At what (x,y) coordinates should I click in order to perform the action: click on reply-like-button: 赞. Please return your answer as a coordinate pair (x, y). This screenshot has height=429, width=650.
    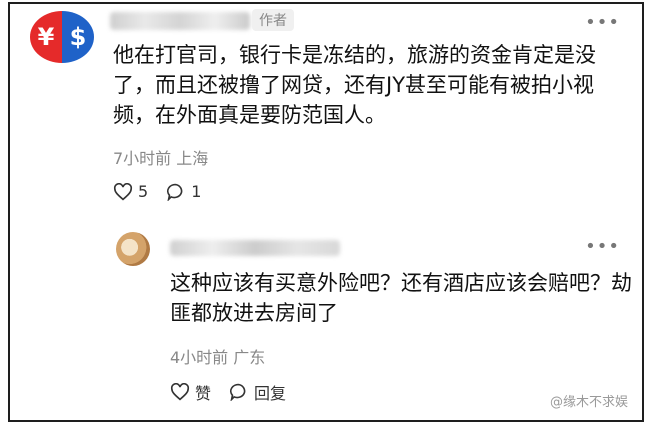
    Looking at the image, I should click on (190, 392).